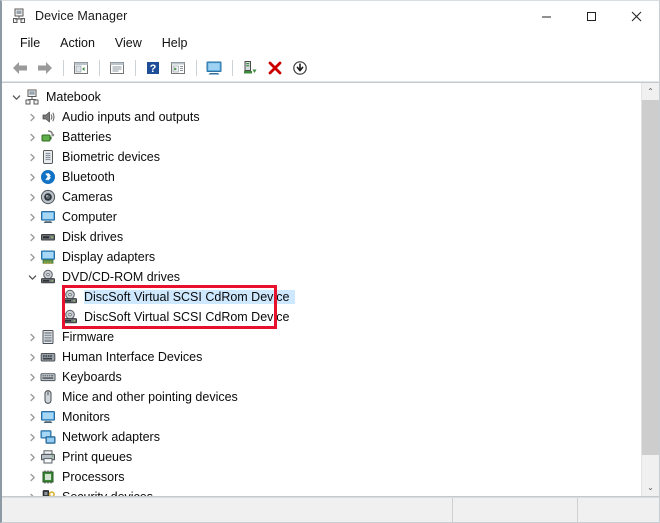 The image size is (660, 523). What do you see at coordinates (117, 68) in the screenshot?
I see `properties-icon` at bounding box center [117, 68].